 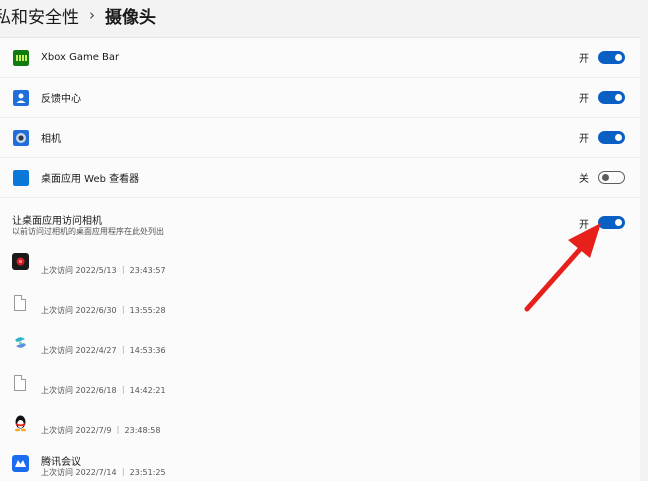 What do you see at coordinates (101, 430) in the screenshot?
I see `last-access-timestamp: 上次访问 2022/7/9 ｜ 23:48:58` at bounding box center [101, 430].